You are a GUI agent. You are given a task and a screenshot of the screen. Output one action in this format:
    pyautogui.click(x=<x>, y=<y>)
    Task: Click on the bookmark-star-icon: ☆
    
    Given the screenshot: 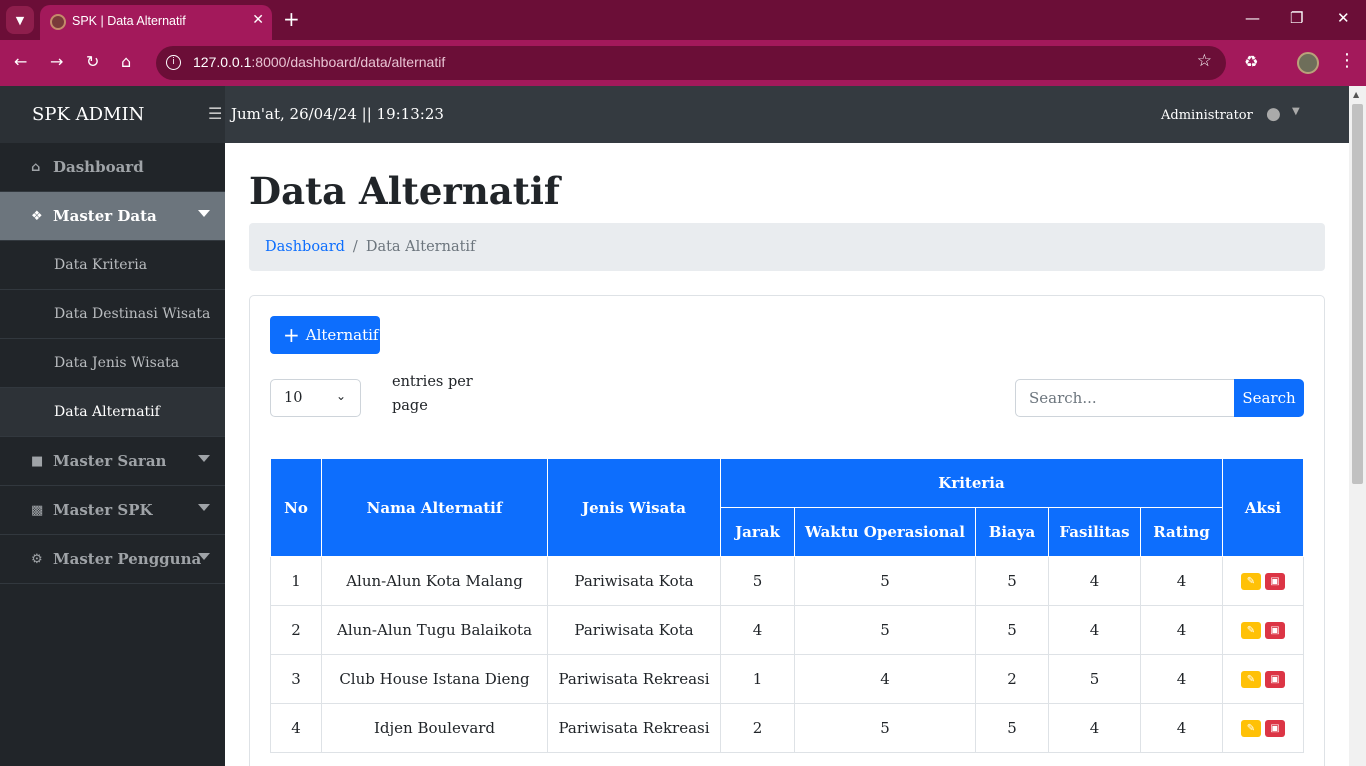 What is the action you would take?
    pyautogui.click(x=1204, y=61)
    